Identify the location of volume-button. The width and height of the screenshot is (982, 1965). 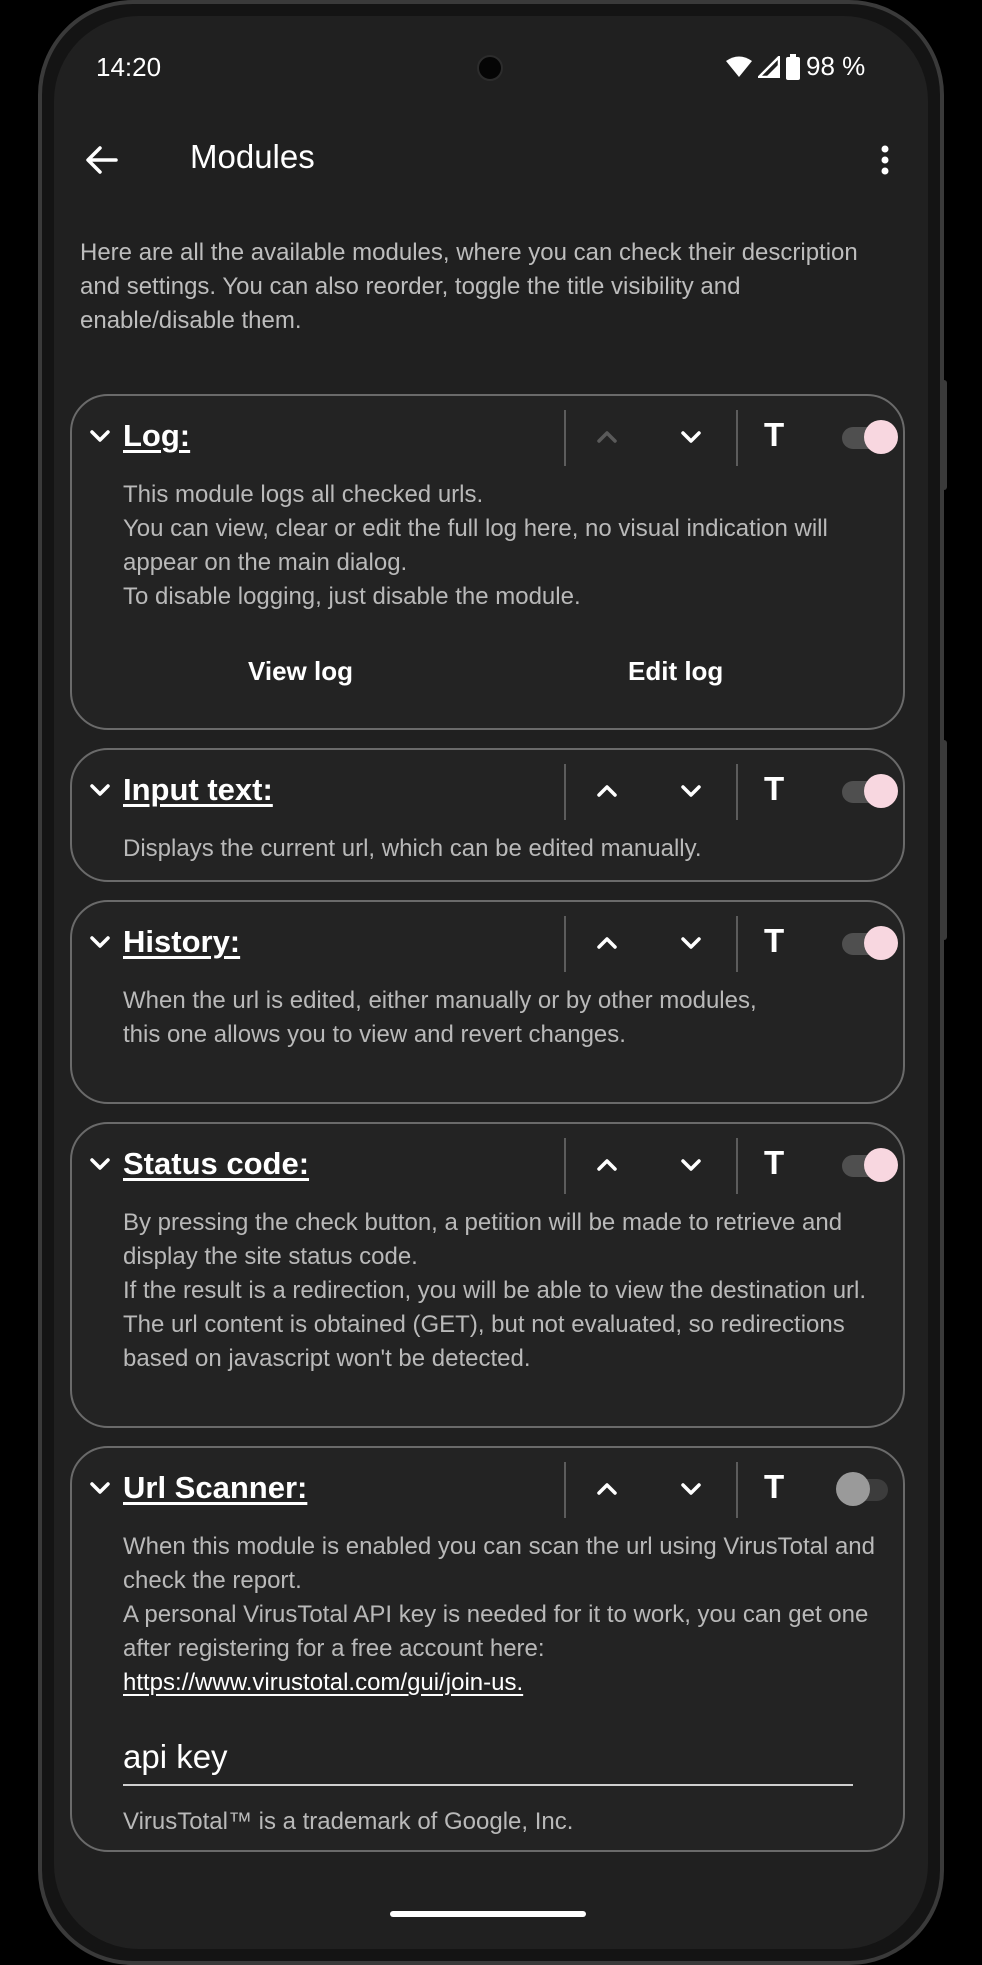
(943, 840).